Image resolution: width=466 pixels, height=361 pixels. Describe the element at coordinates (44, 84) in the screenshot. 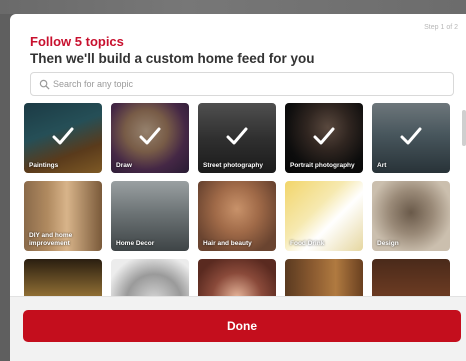

I see `search-icon` at that location.